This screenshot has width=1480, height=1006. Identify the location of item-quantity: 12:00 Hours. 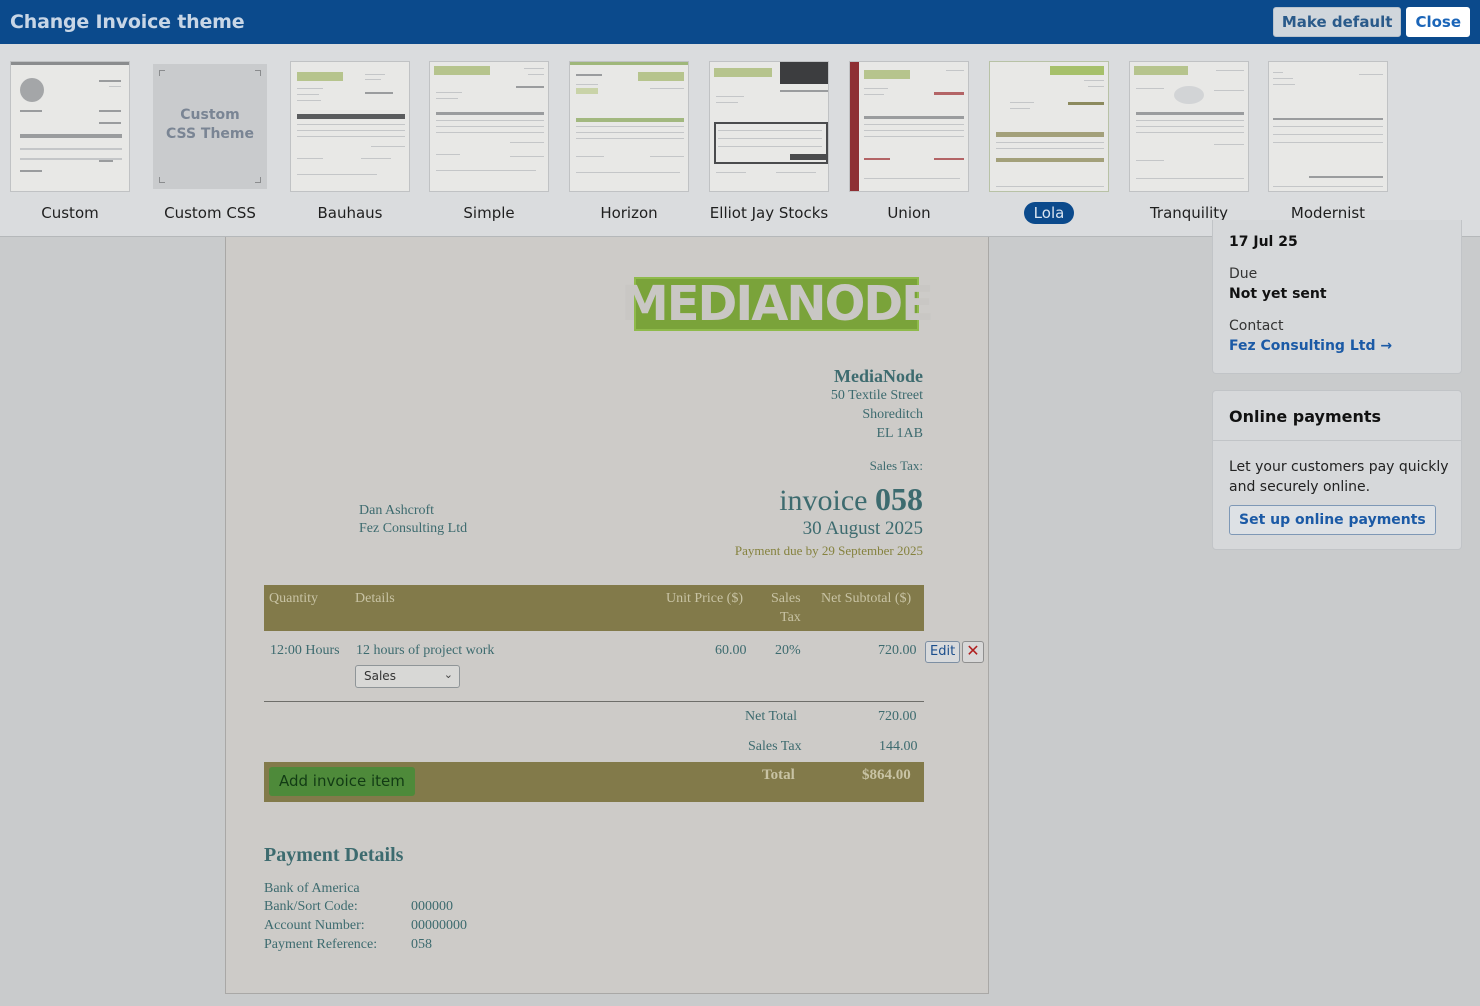
(305, 650).